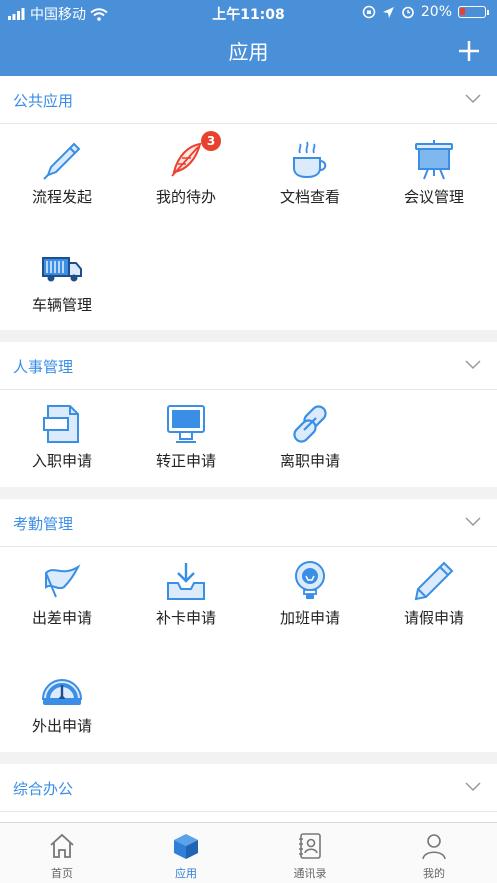 This screenshot has width=497, height=883. I want to click on download-tray-icon, so click(186, 581).